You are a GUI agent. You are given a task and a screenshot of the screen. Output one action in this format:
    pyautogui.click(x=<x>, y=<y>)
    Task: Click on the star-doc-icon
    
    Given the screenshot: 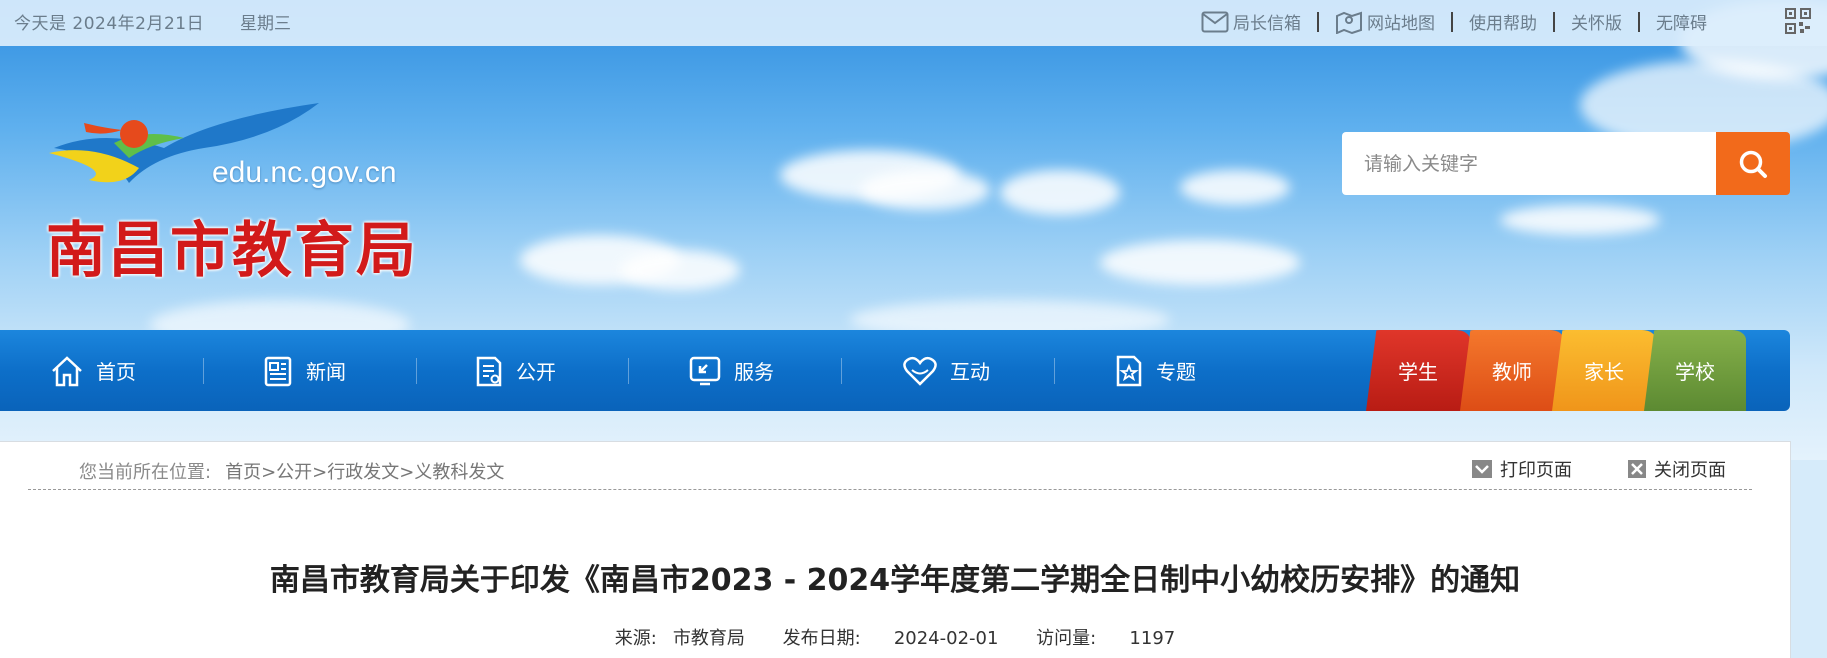 What is the action you would take?
    pyautogui.click(x=1129, y=370)
    